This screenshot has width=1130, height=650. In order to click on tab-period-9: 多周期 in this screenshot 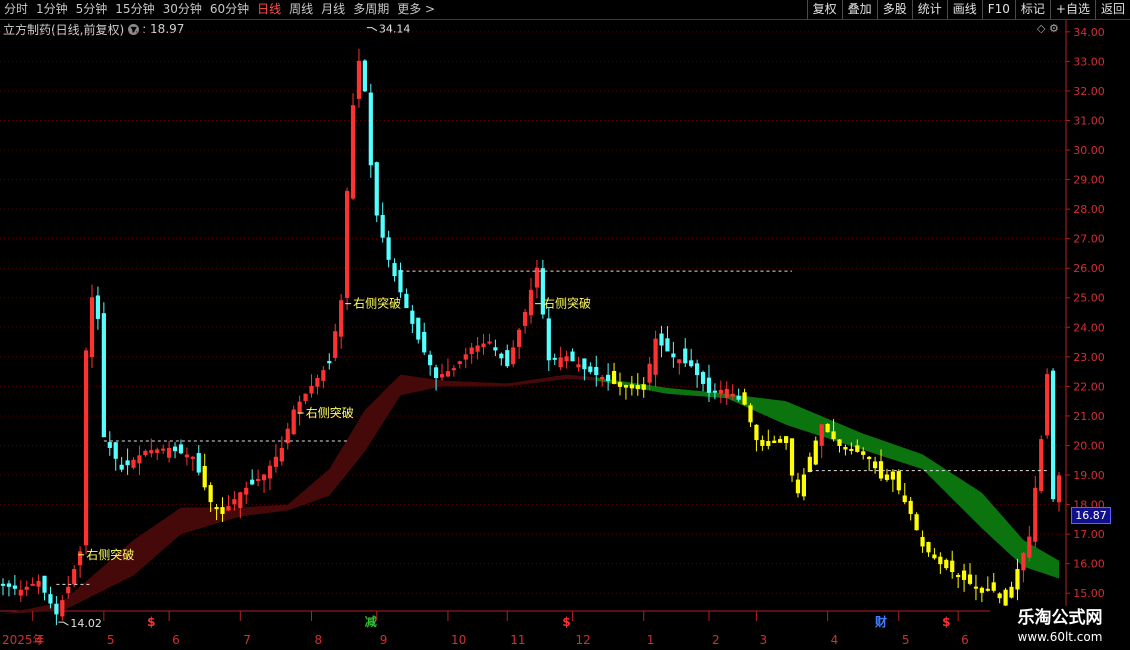, I will do `click(371, 9)`.